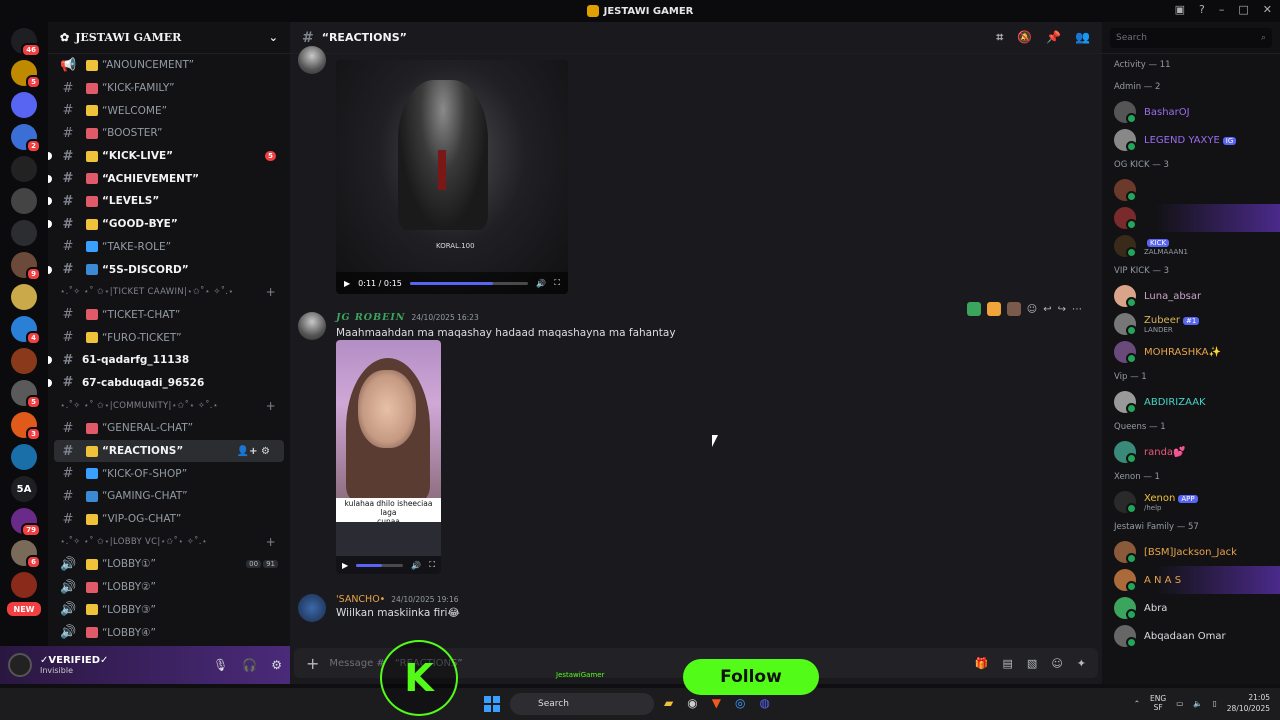 The width and height of the screenshot is (1280, 720). I want to click on channel-item: 🔊 “LOBBY②”, so click(169, 587).